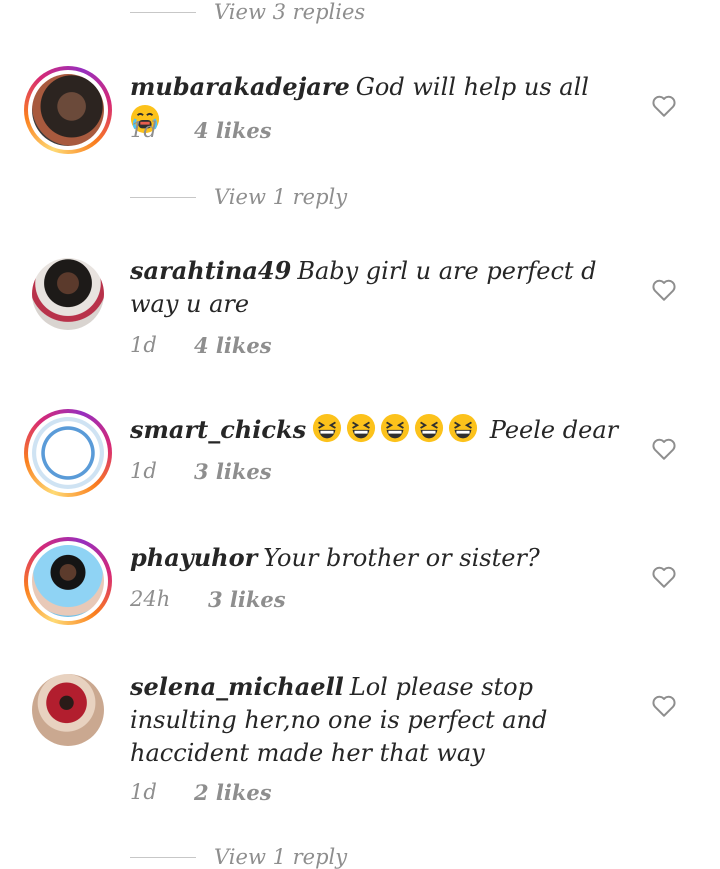 The width and height of the screenshot is (720, 869). What do you see at coordinates (150, 599) in the screenshot?
I see `comment-time: 24h` at bounding box center [150, 599].